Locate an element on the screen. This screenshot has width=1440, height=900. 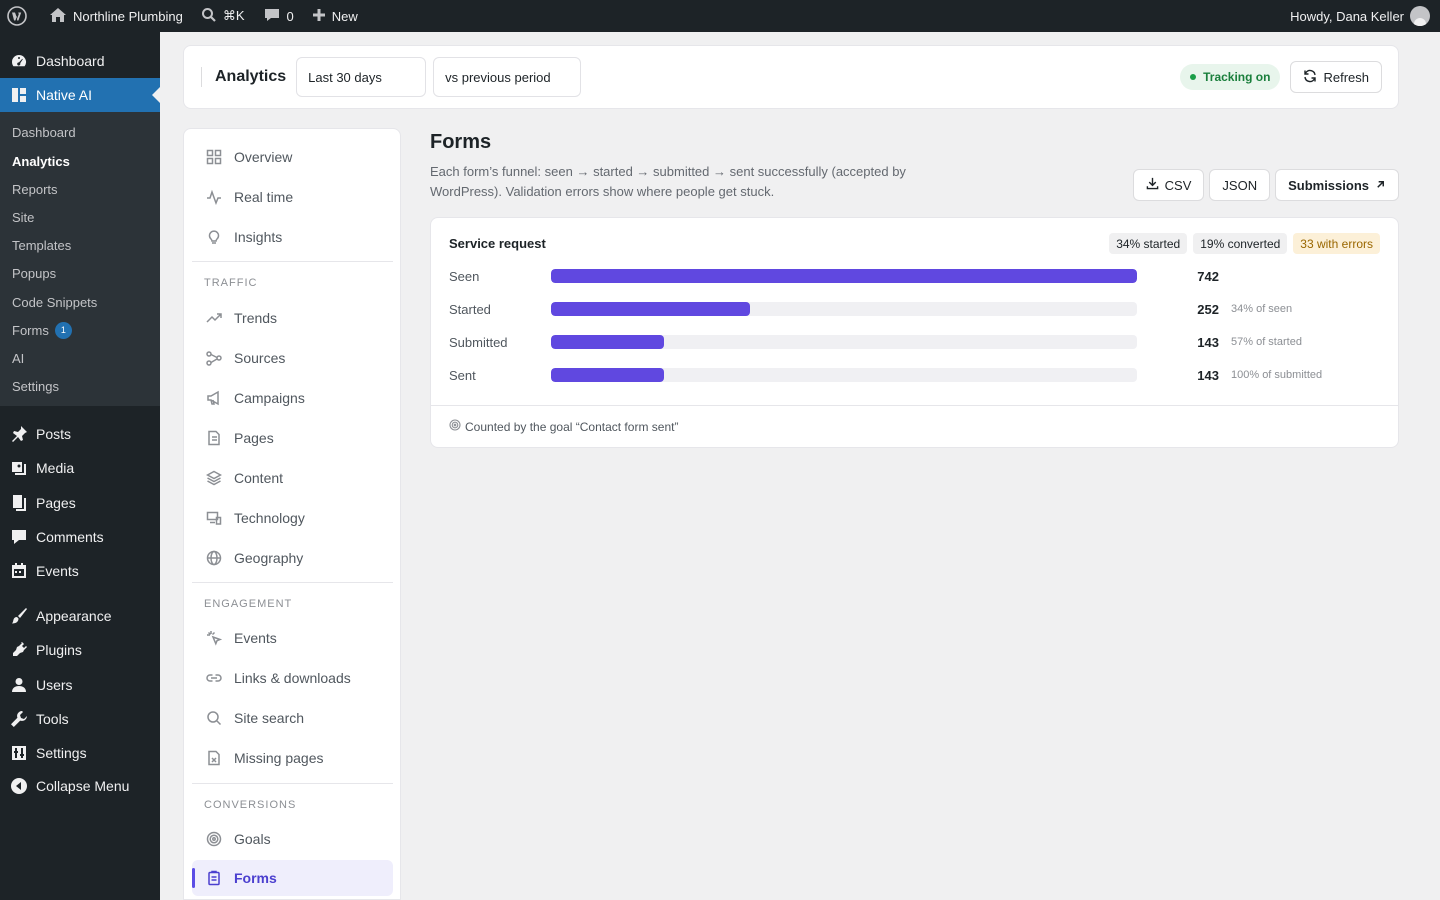
menu-plugins: Plugins is located at coordinates (80, 650).